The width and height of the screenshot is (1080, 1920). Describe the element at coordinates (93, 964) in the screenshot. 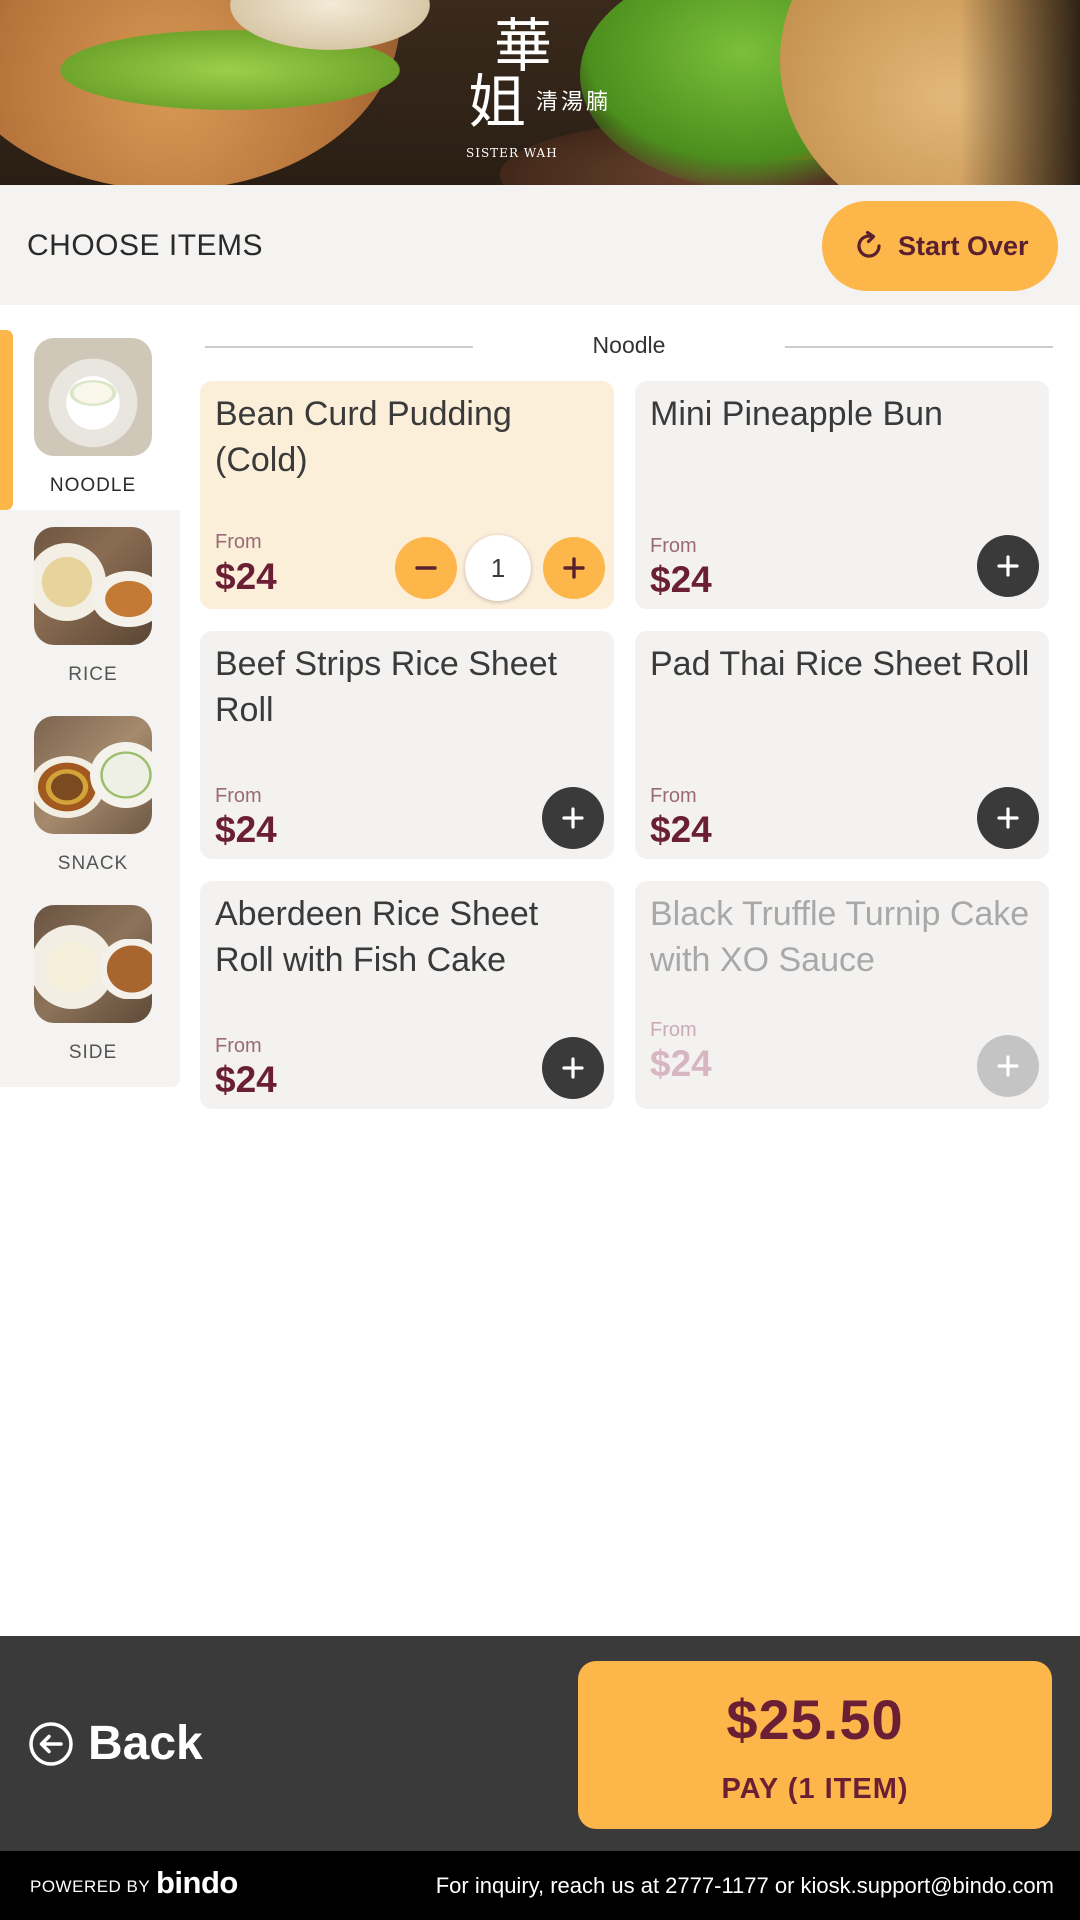

I see `side-image` at that location.